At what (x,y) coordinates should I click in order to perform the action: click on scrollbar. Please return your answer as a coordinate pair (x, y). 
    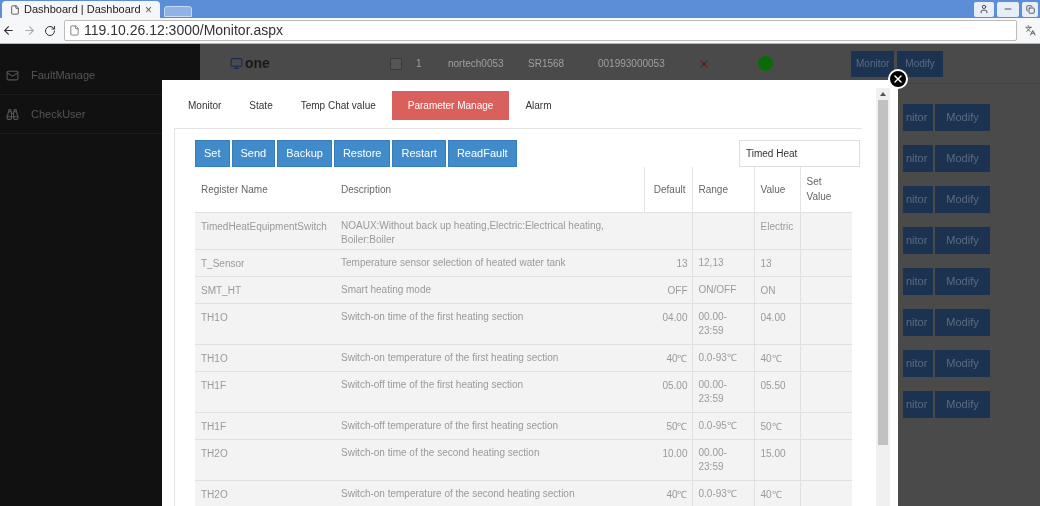
    Looking at the image, I should click on (883, 297).